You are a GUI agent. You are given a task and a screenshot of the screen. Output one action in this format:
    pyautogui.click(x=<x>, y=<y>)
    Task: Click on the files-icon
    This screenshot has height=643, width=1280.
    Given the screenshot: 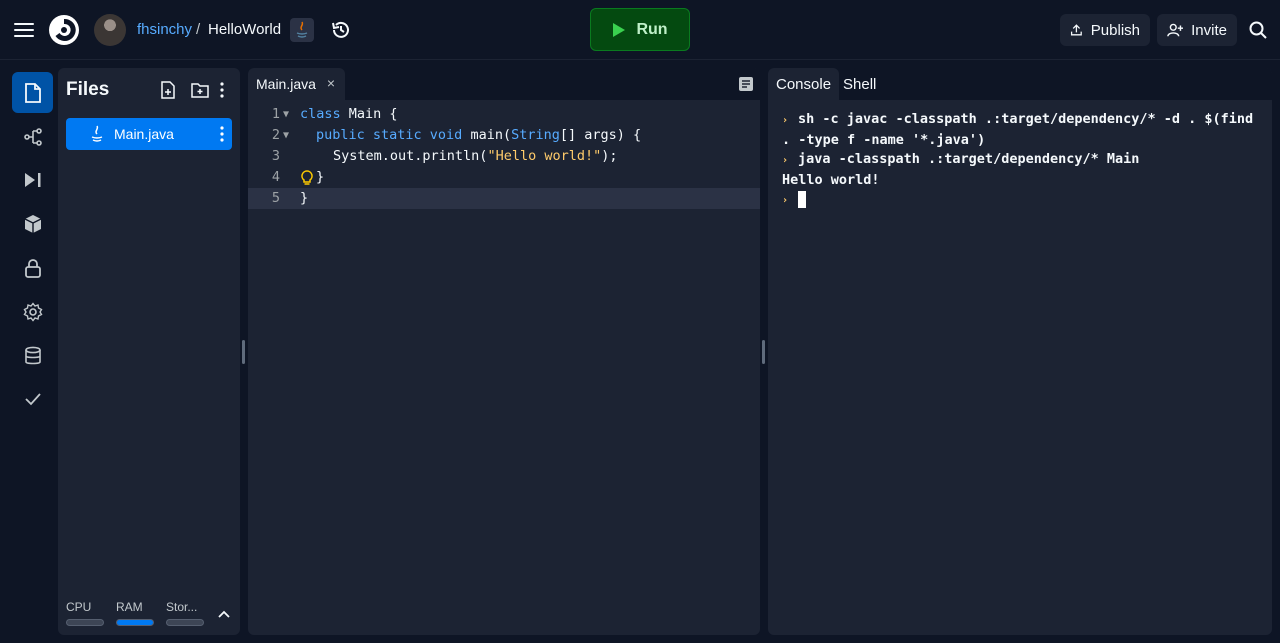 What is the action you would take?
    pyautogui.click(x=32, y=92)
    